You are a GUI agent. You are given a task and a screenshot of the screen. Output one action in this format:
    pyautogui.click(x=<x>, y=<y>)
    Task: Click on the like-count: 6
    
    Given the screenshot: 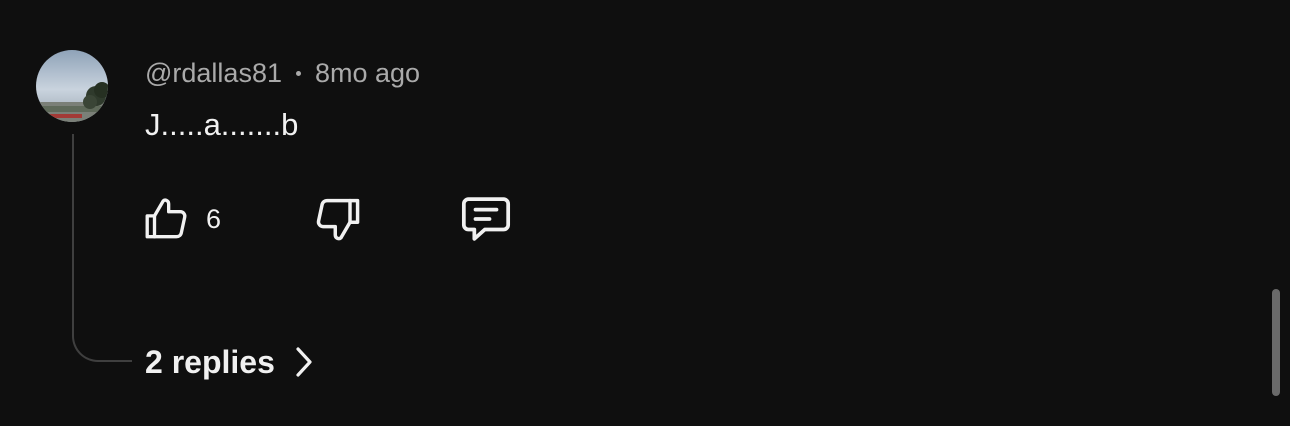 What is the action you would take?
    pyautogui.click(x=214, y=218)
    